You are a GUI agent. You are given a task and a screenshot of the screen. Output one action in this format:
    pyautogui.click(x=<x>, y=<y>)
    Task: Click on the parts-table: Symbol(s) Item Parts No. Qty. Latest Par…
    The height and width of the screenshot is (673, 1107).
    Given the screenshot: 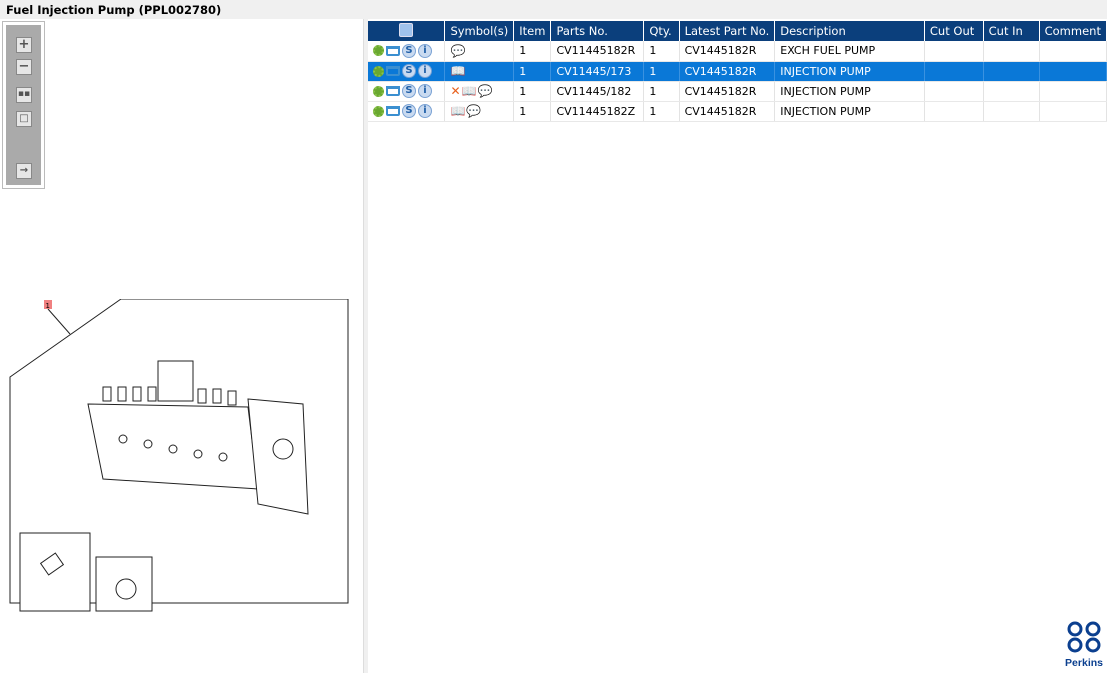 What is the action you would take?
    pyautogui.click(x=737, y=71)
    